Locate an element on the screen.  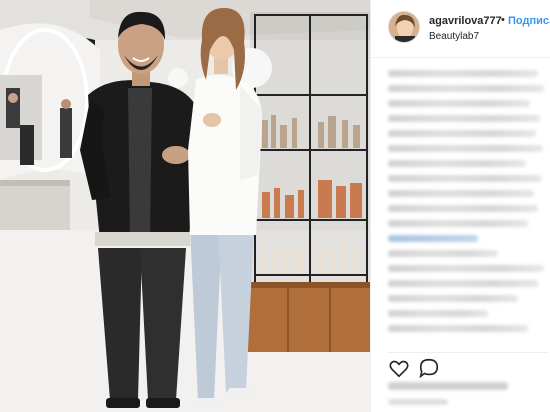
post-actions is located at coordinates (468, 365).